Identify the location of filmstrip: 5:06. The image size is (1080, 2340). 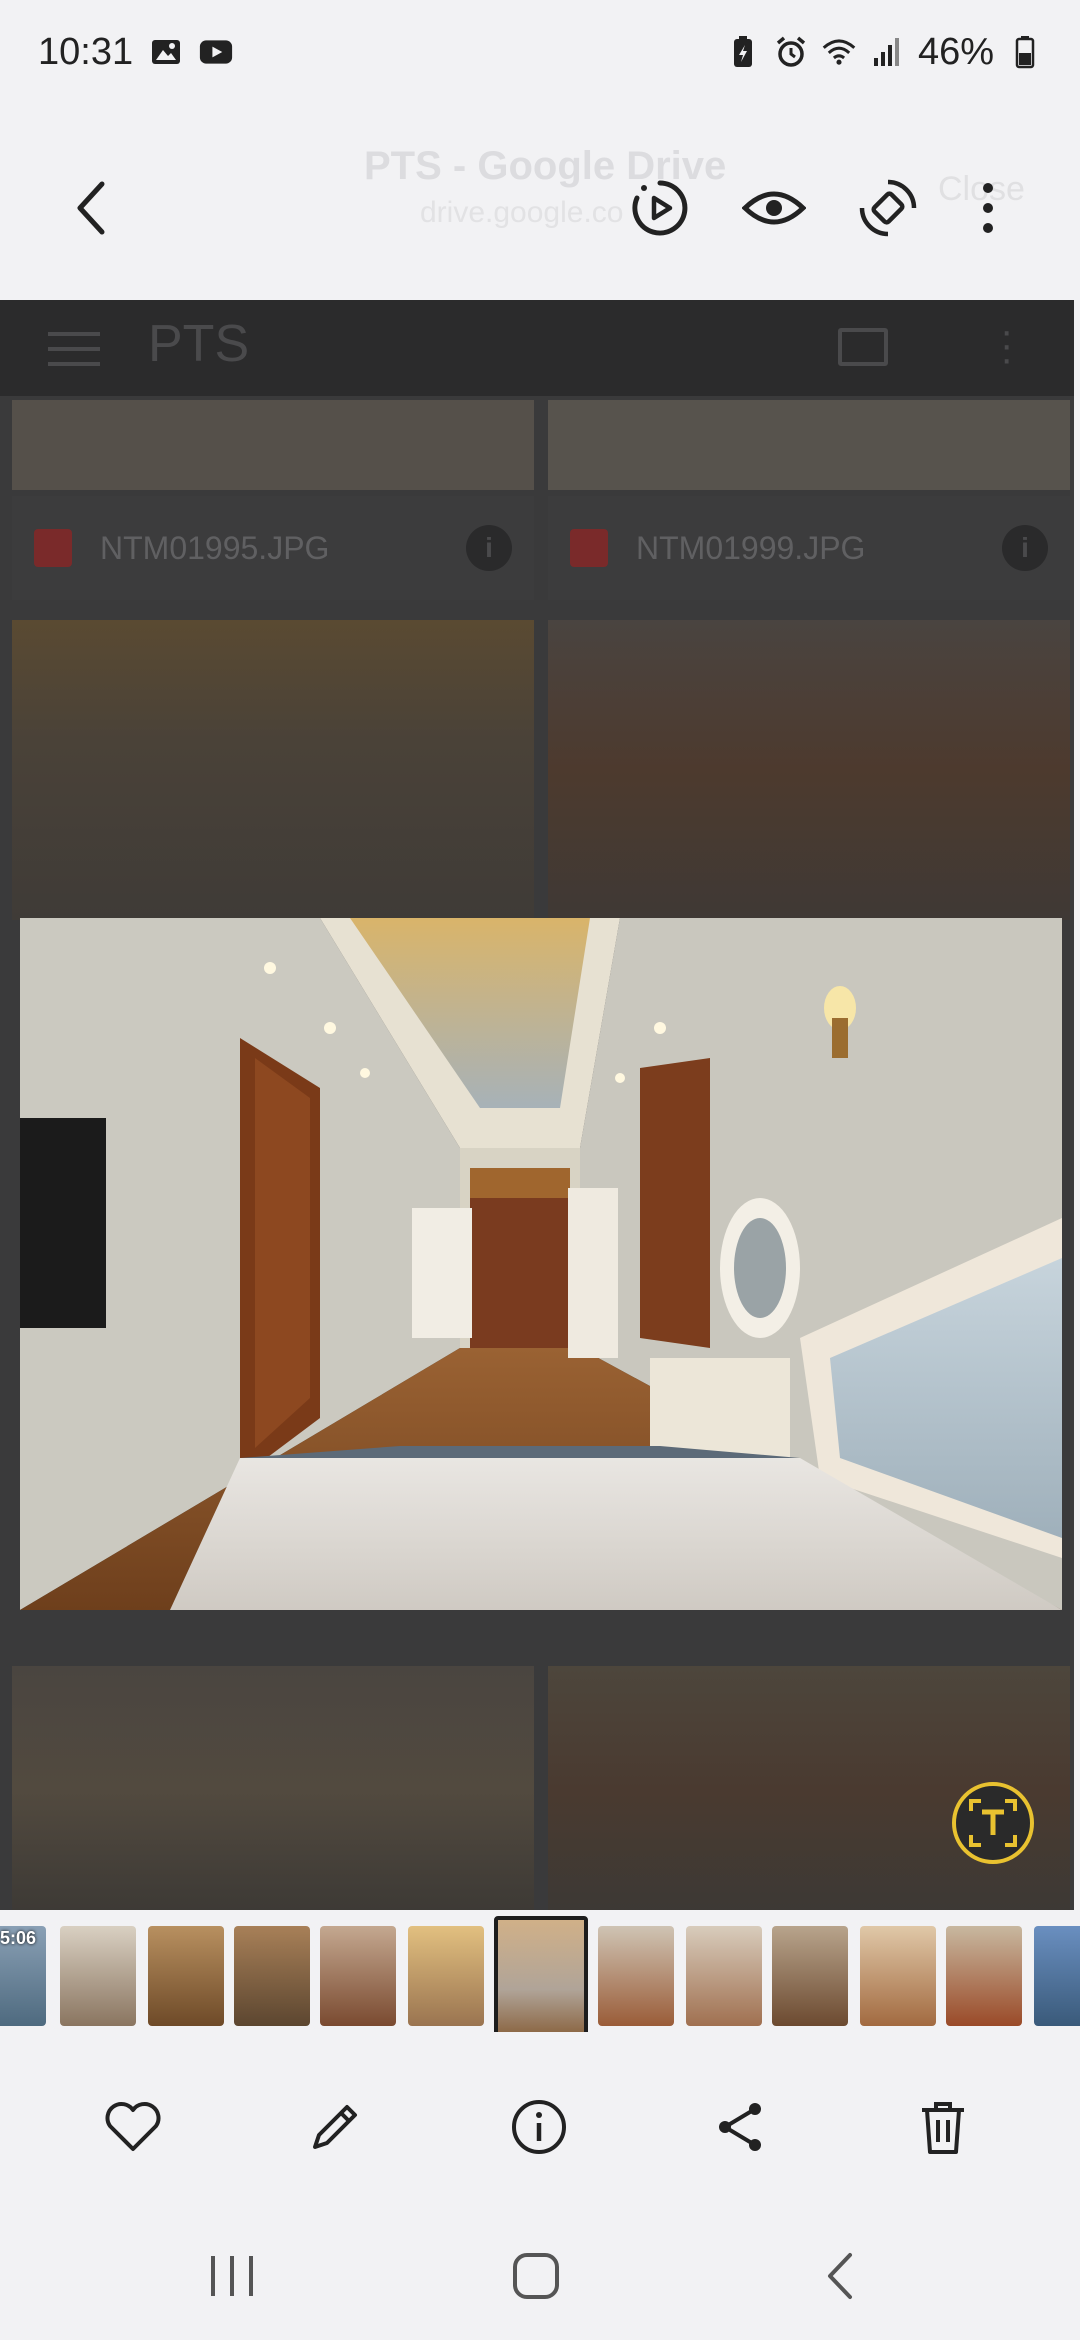
(540, 1972).